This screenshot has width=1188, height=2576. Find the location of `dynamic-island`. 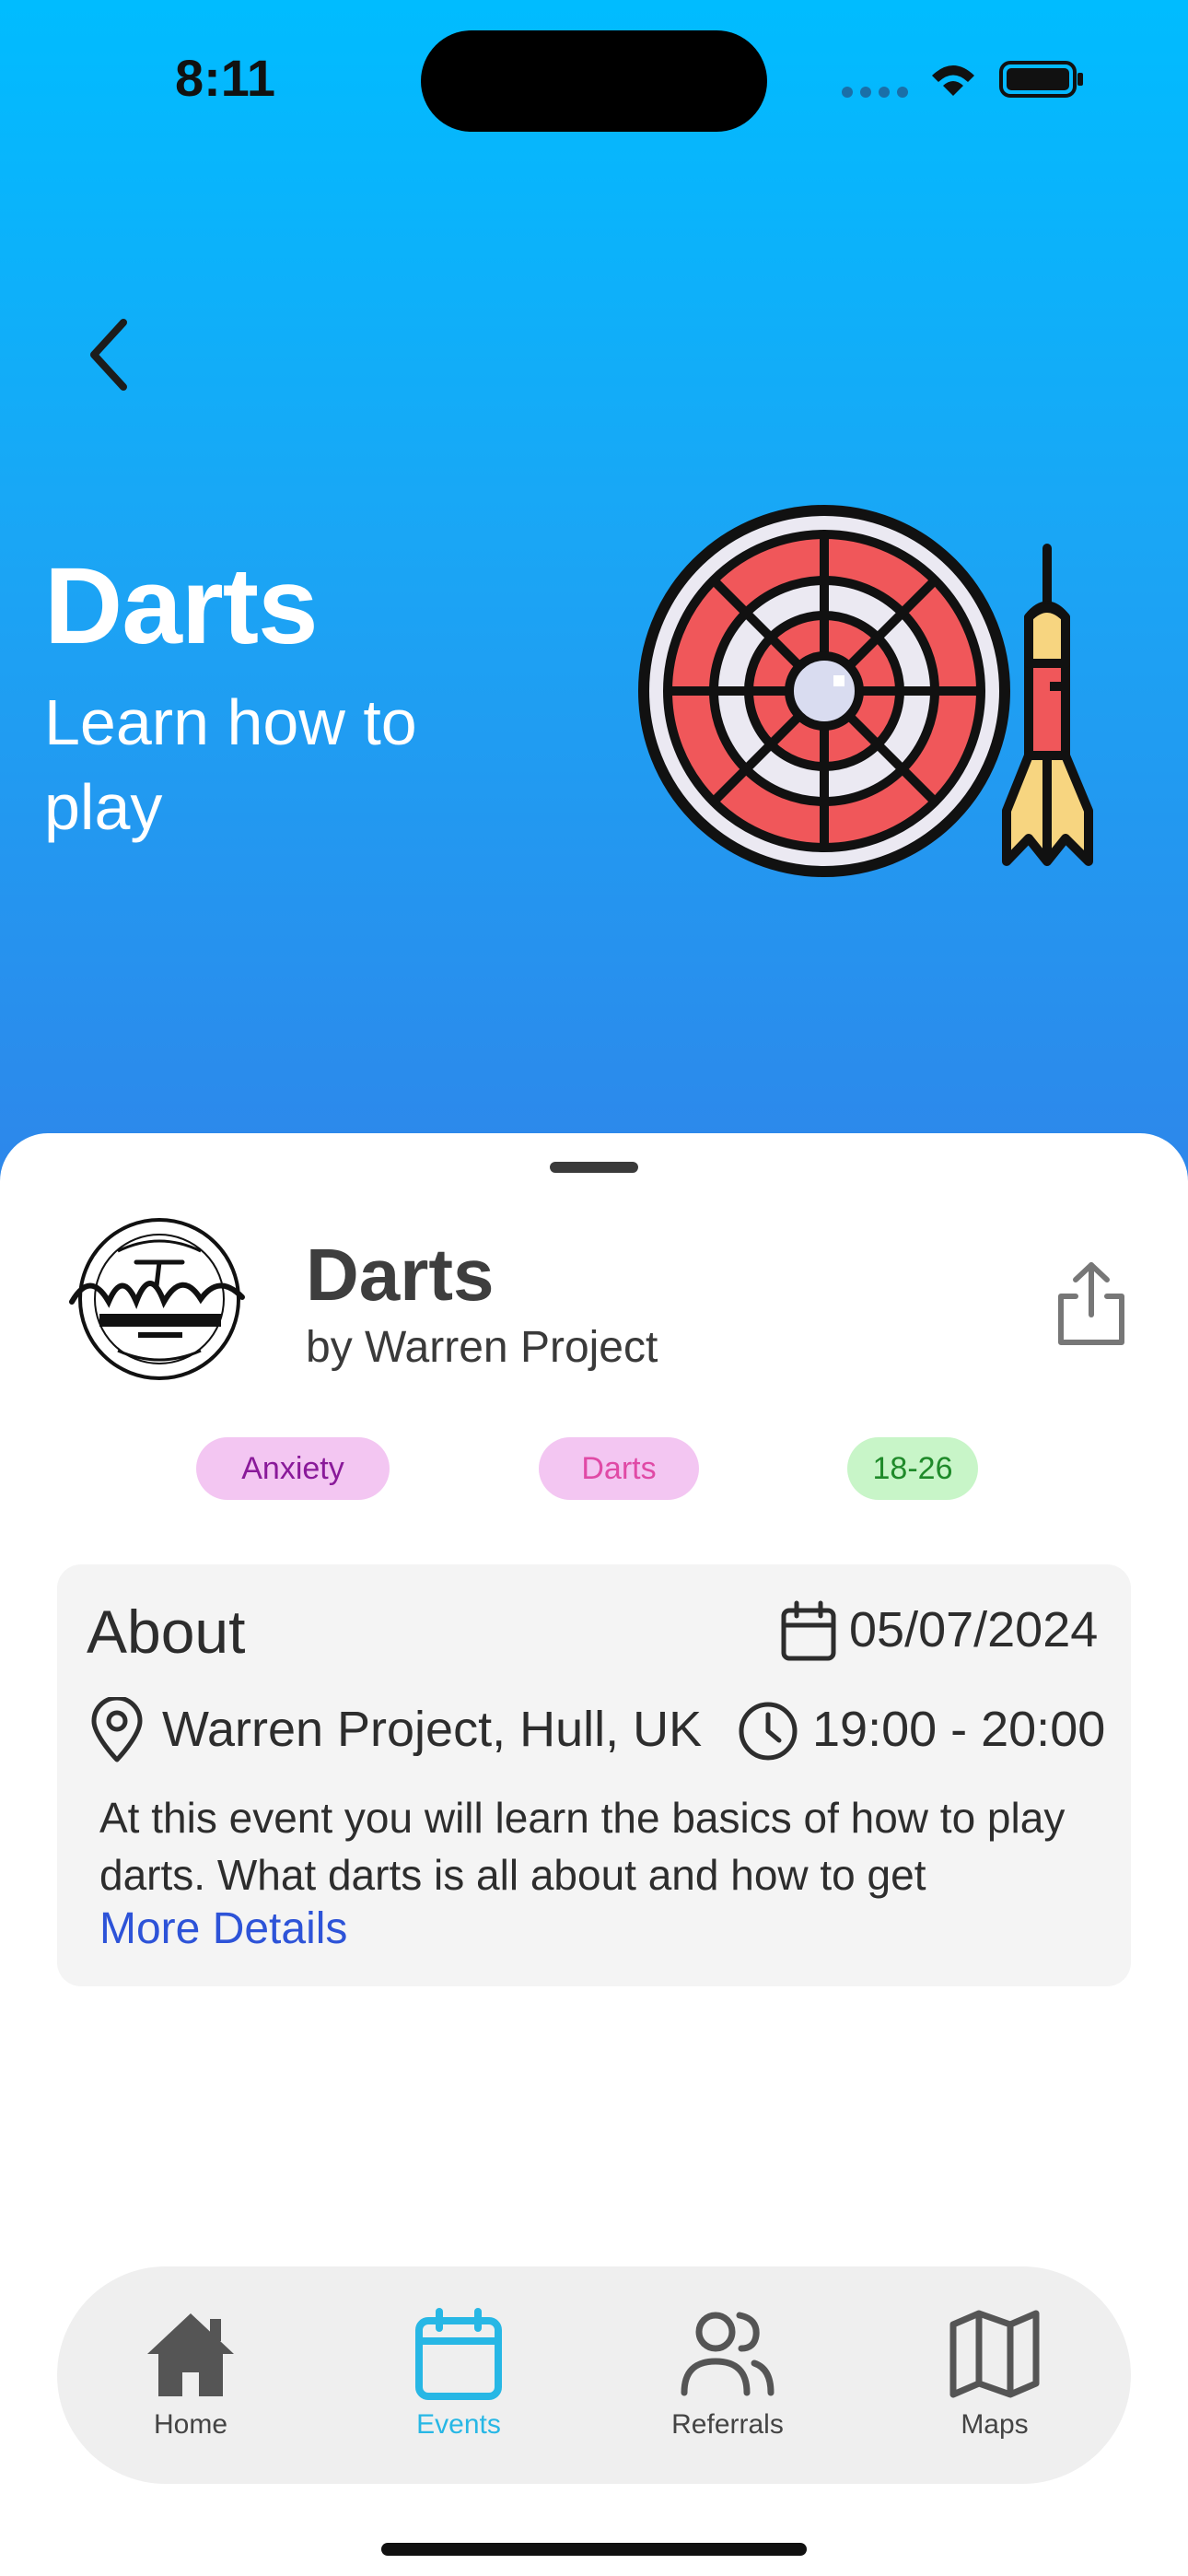

dynamic-island is located at coordinates (594, 81).